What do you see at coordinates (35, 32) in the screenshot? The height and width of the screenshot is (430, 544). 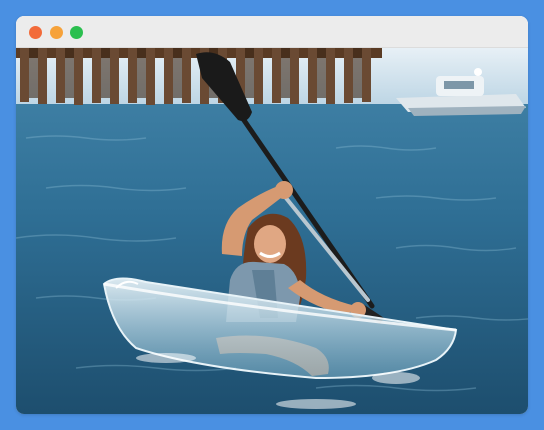 I see `close-window-button` at bounding box center [35, 32].